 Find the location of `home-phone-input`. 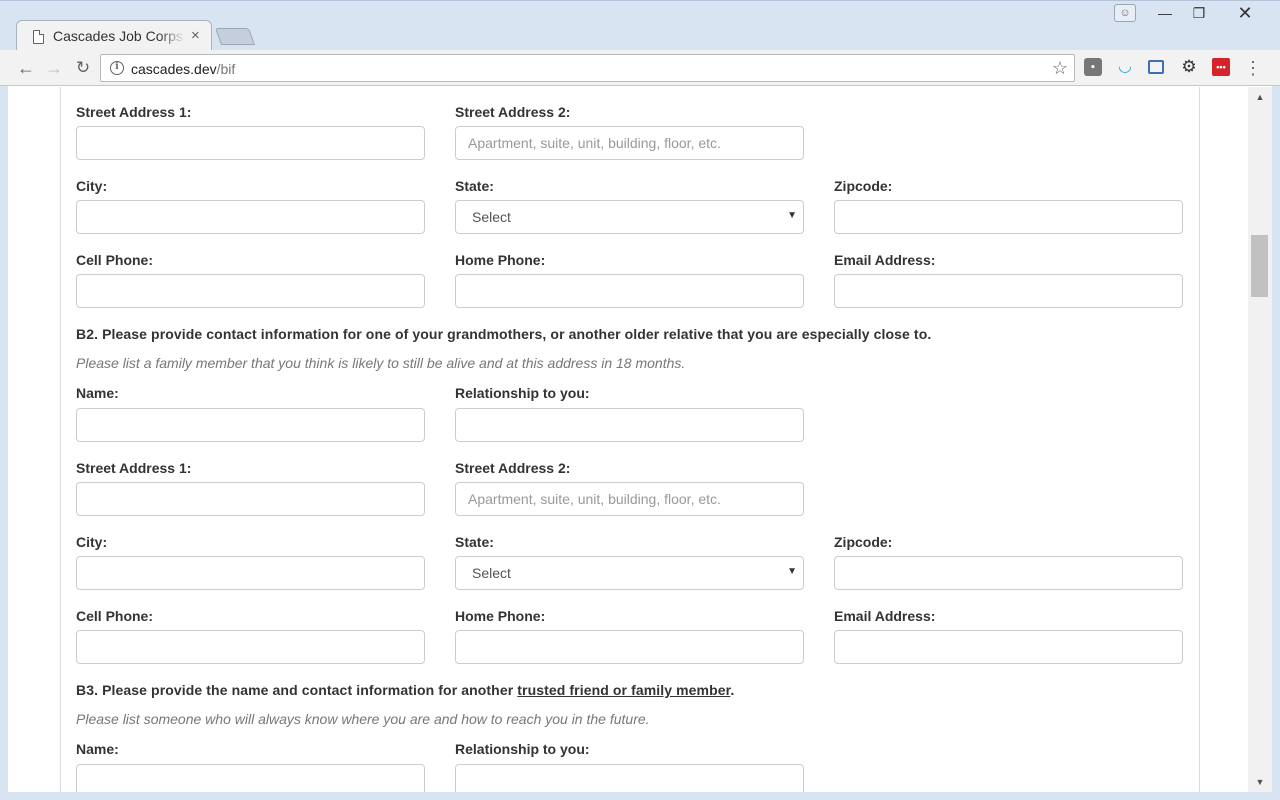

home-phone-input is located at coordinates (629, 291).